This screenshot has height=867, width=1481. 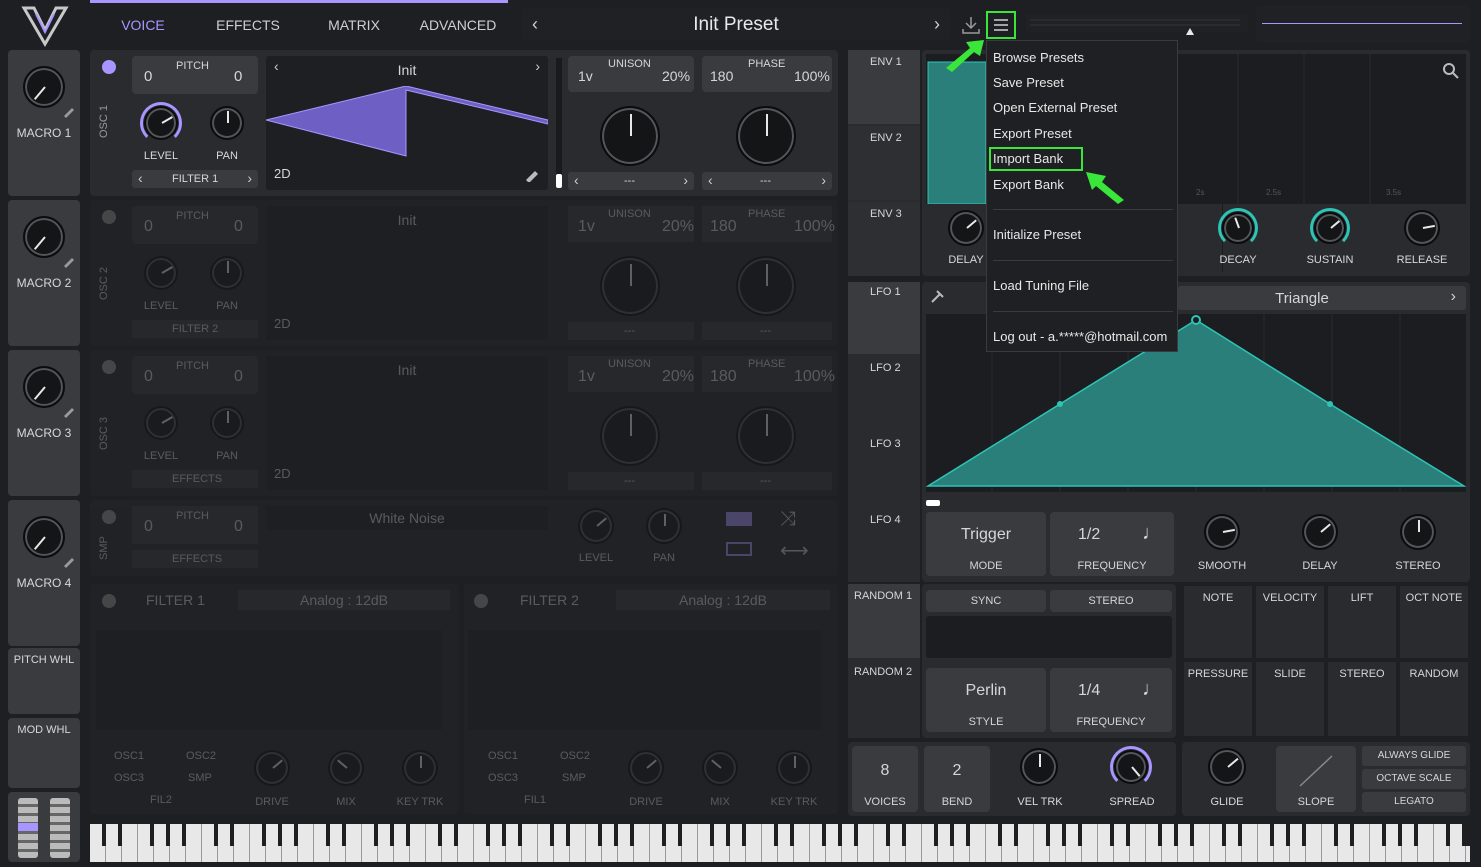 What do you see at coordinates (407, 423) in the screenshot?
I see `osc-3-wavetable: Init 2D` at bounding box center [407, 423].